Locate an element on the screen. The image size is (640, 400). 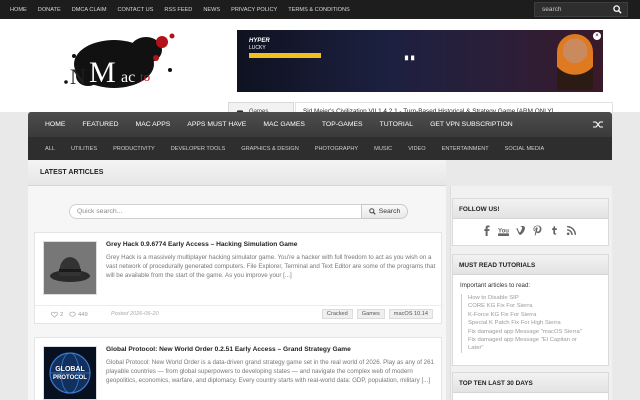
post-likes-count: 2 is located at coordinates (62, 314).